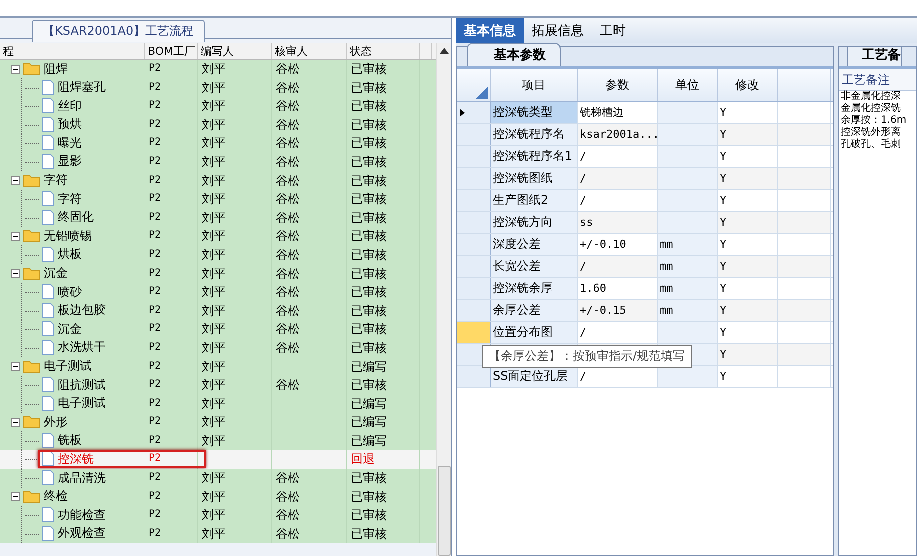 This screenshot has height=556, width=917. Describe the element at coordinates (56, 69) in the screenshot. I see `step-name: 阻焊` at that location.